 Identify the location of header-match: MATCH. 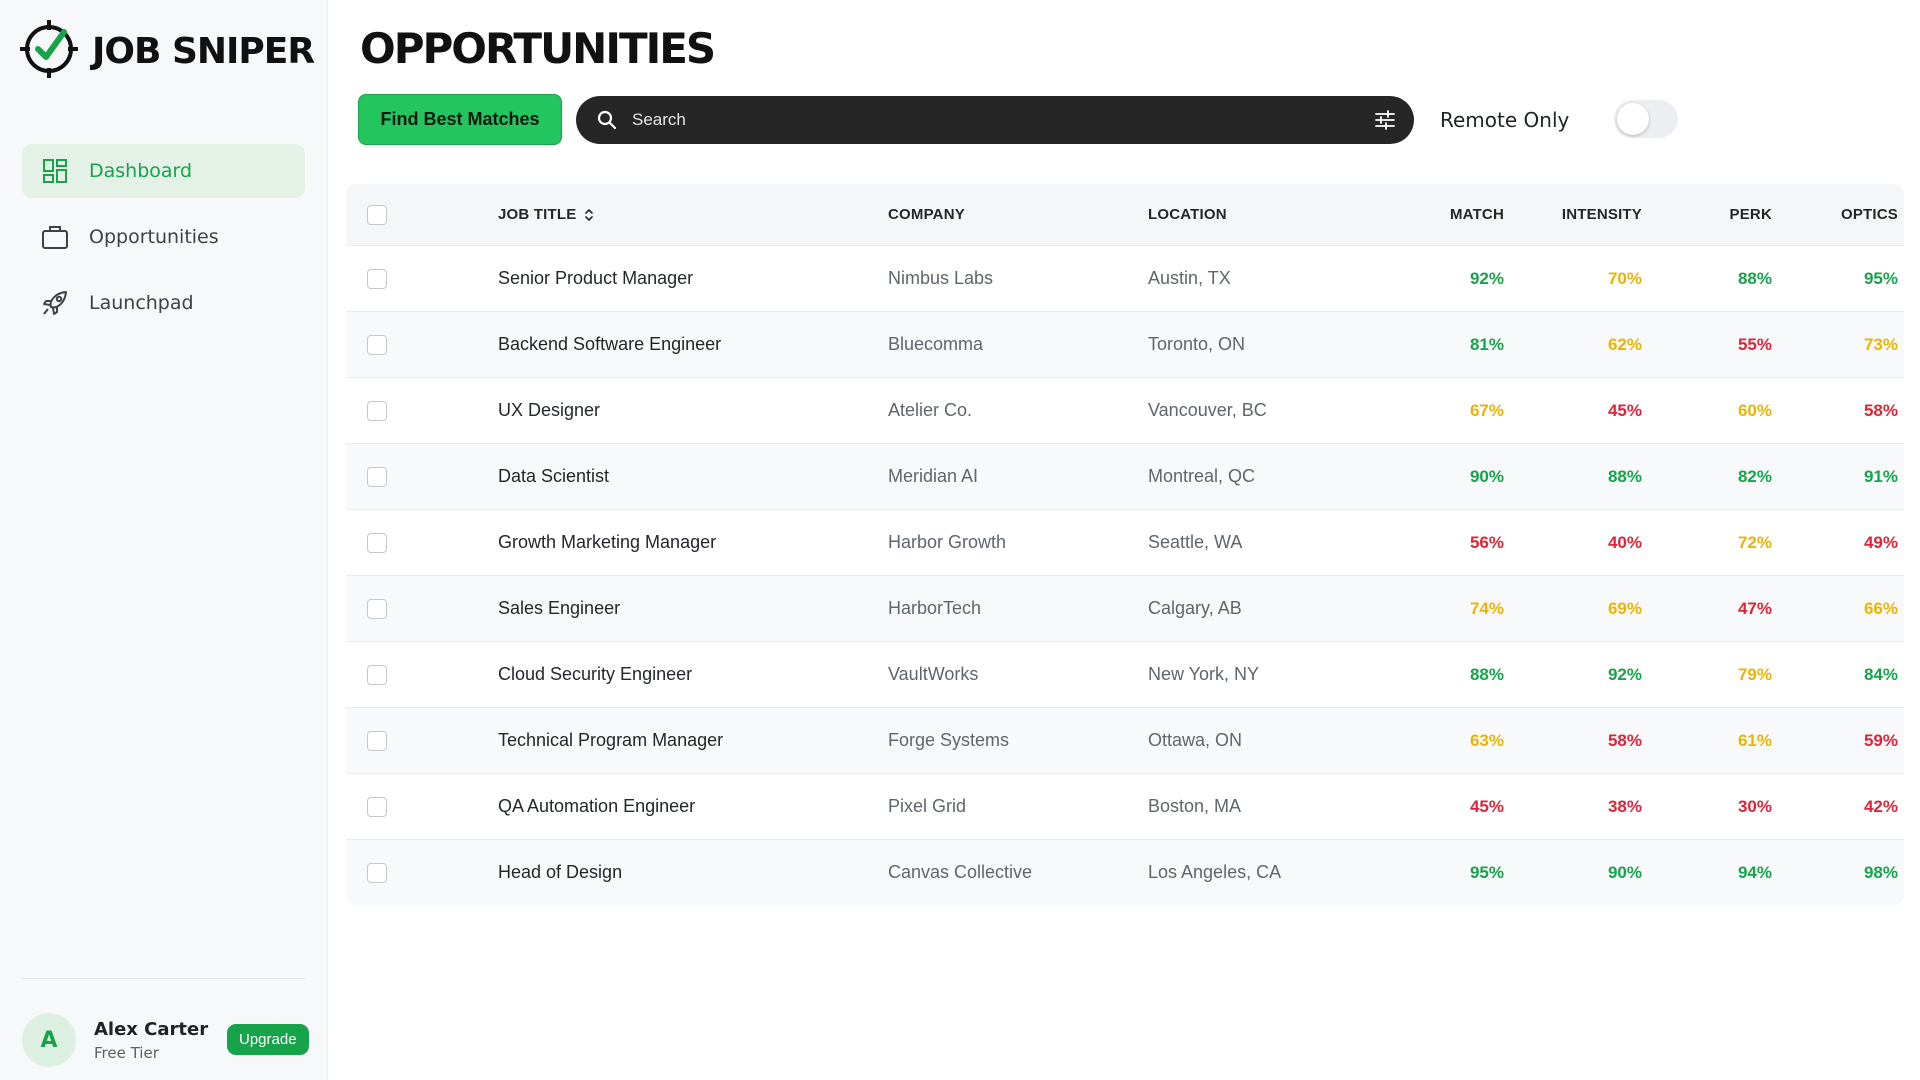
(1444, 214).